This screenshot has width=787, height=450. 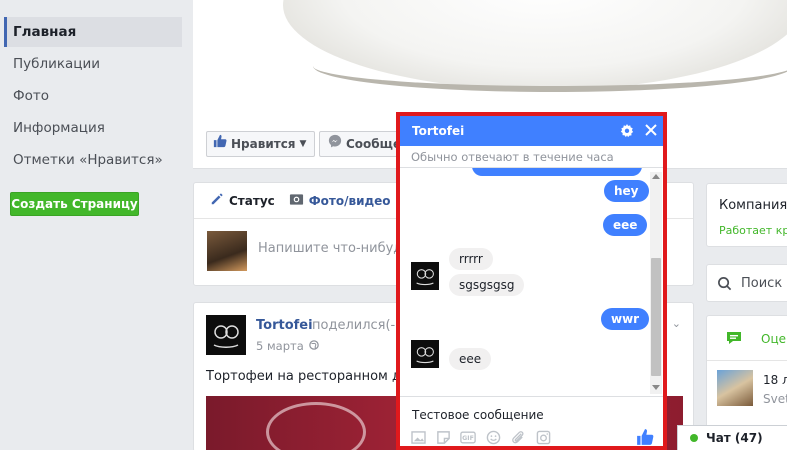 I want to click on caret-down-icon: ▼, so click(x=303, y=144).